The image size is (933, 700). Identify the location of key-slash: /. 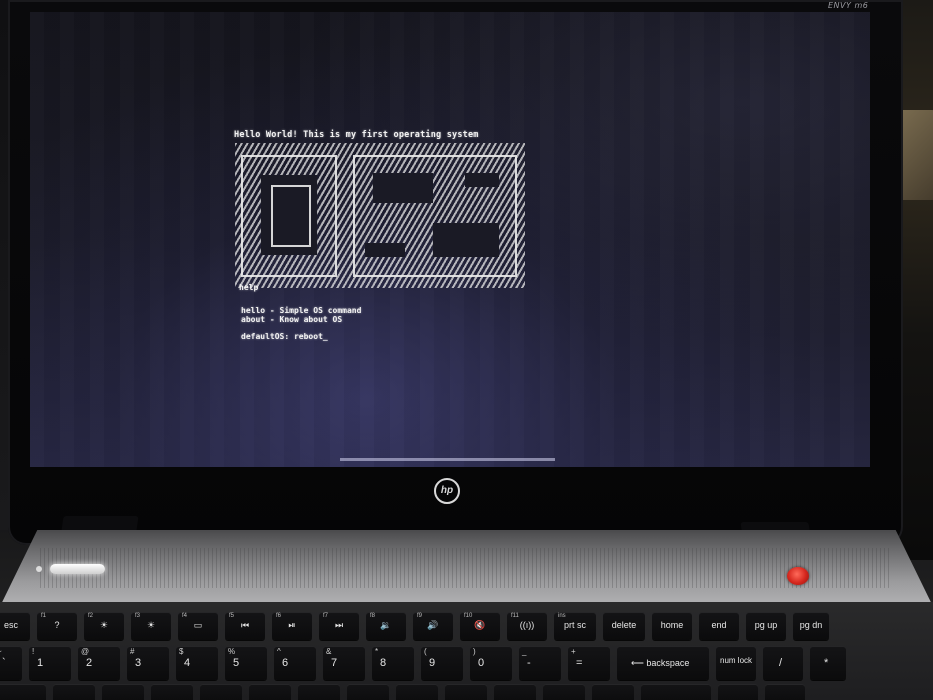
(783, 663).